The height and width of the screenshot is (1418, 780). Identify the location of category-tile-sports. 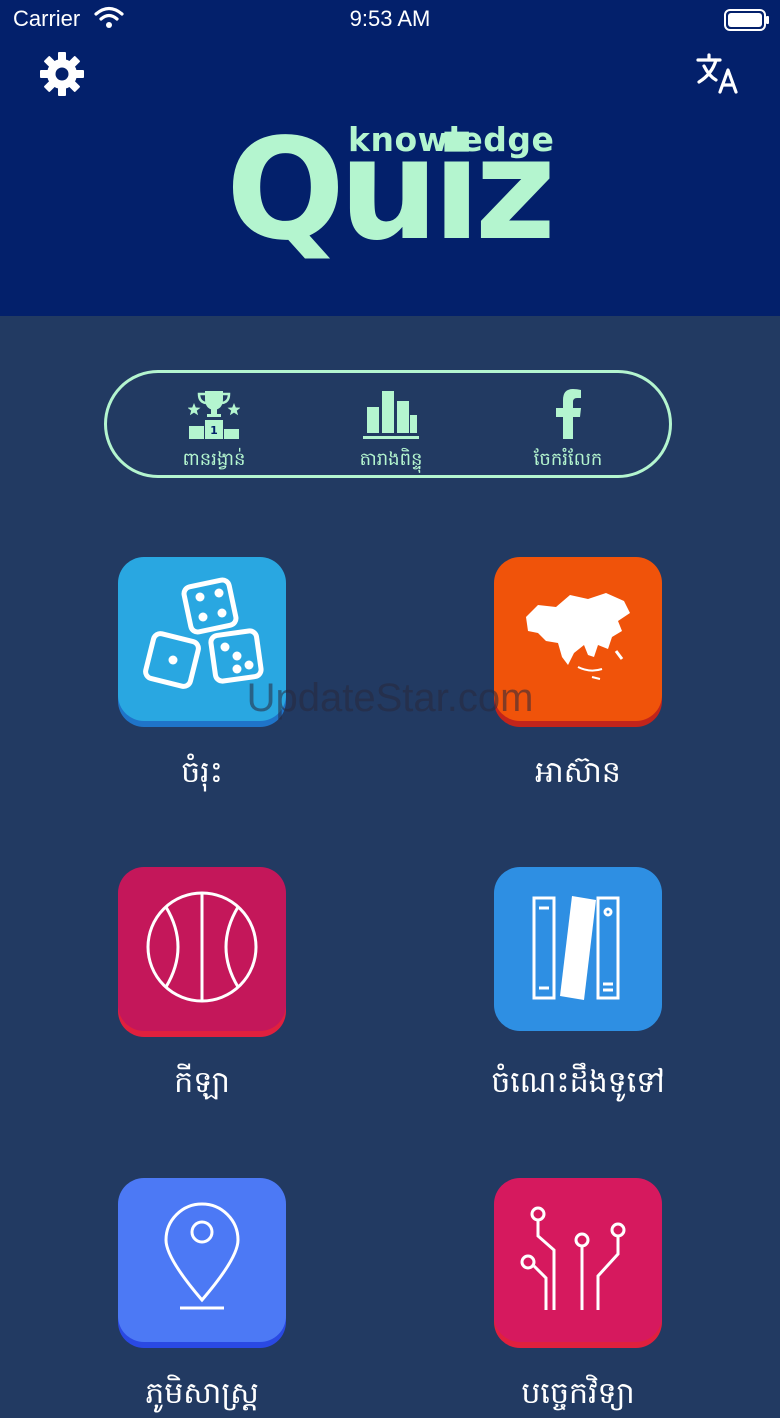
(202, 949).